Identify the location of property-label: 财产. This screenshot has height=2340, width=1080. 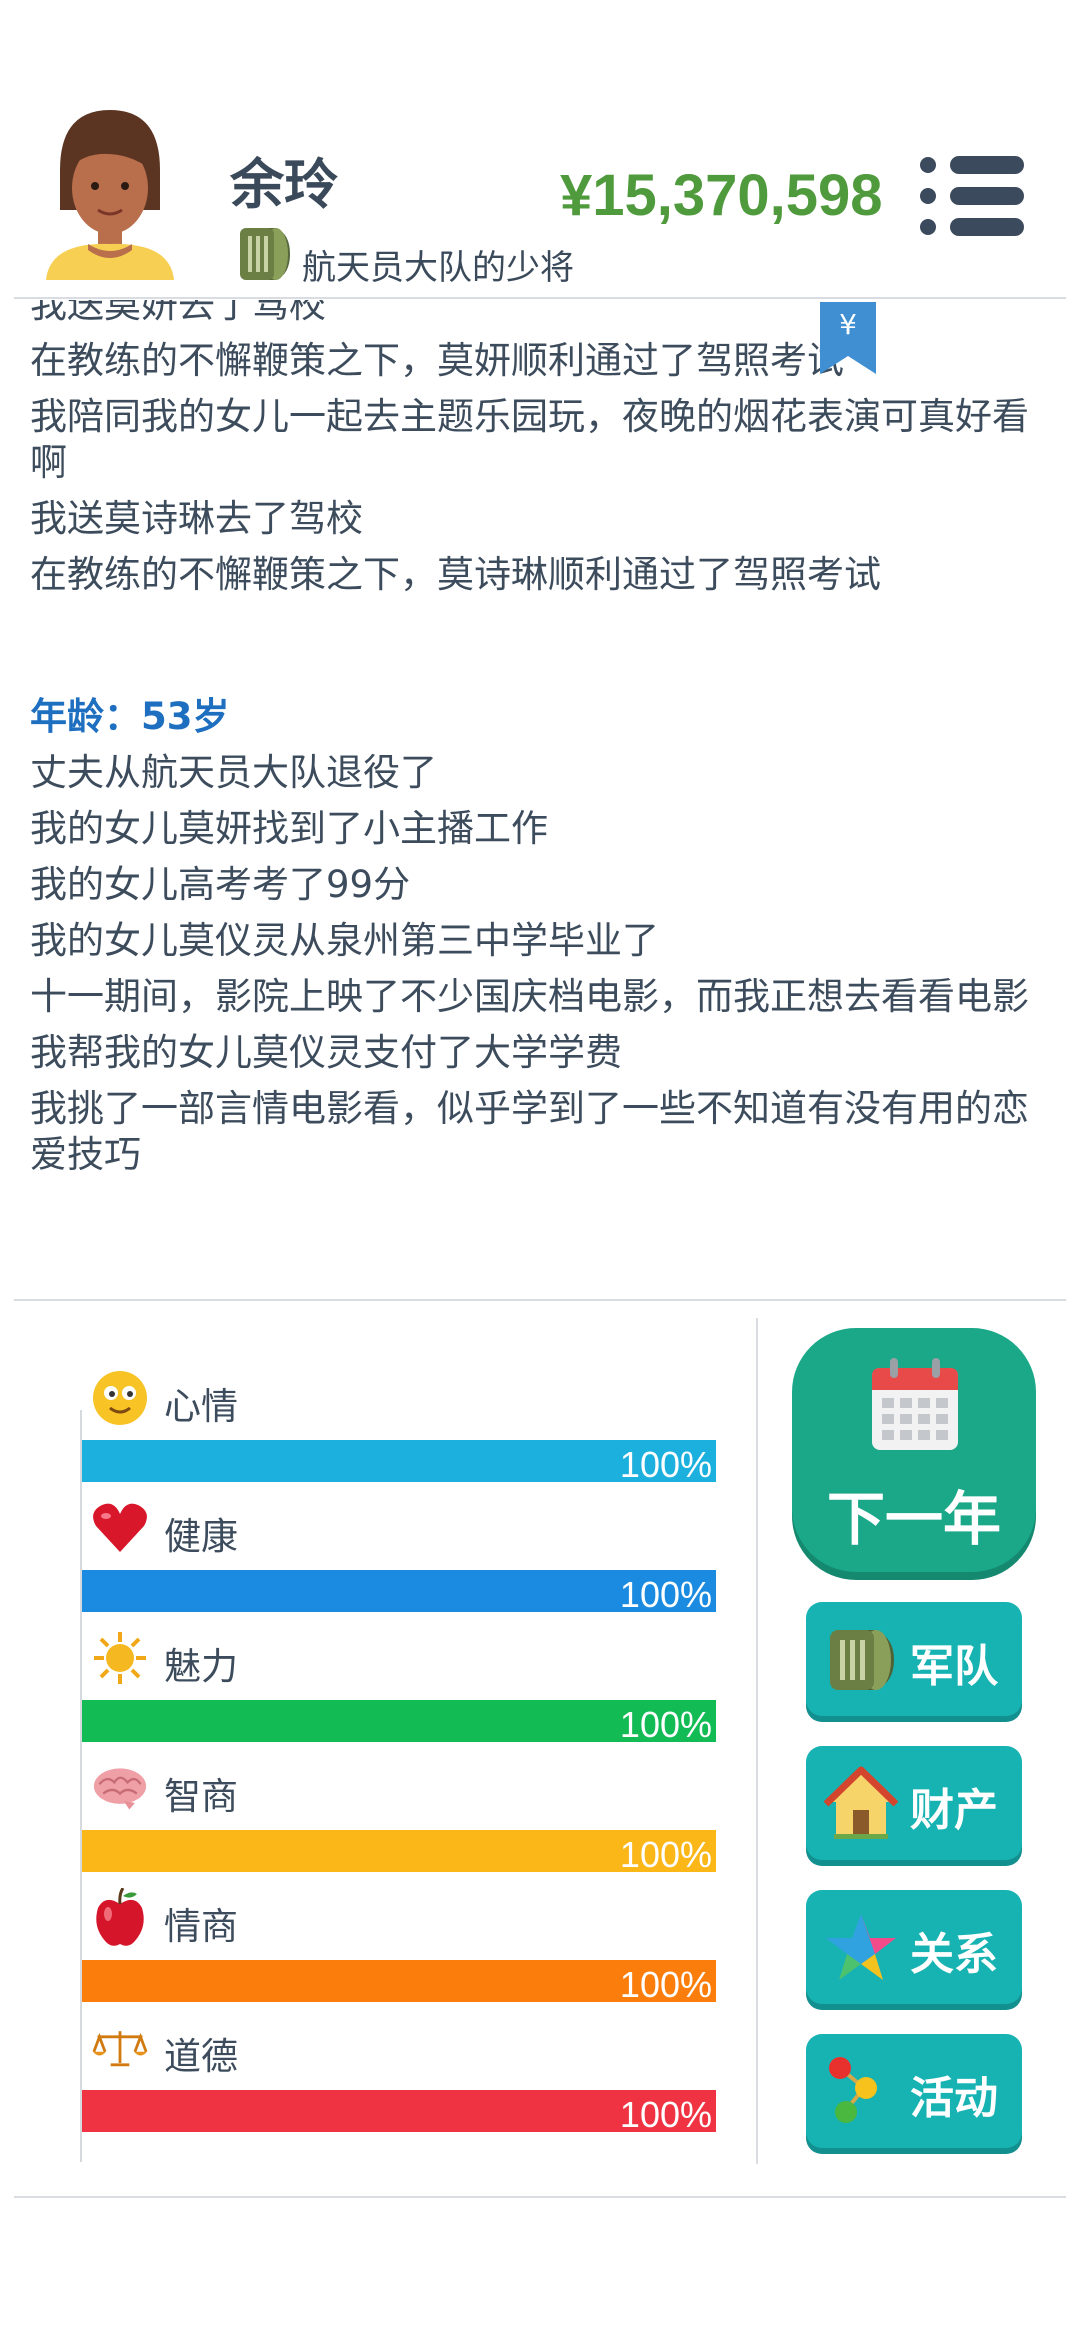
(954, 1810).